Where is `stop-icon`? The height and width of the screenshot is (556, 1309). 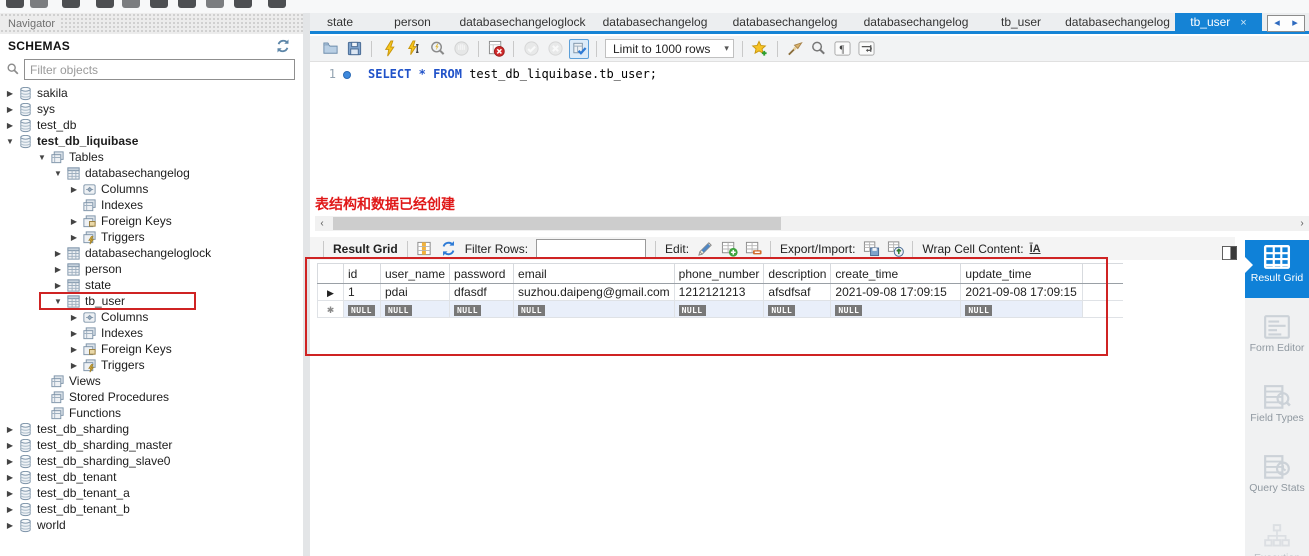 stop-icon is located at coordinates (461, 49).